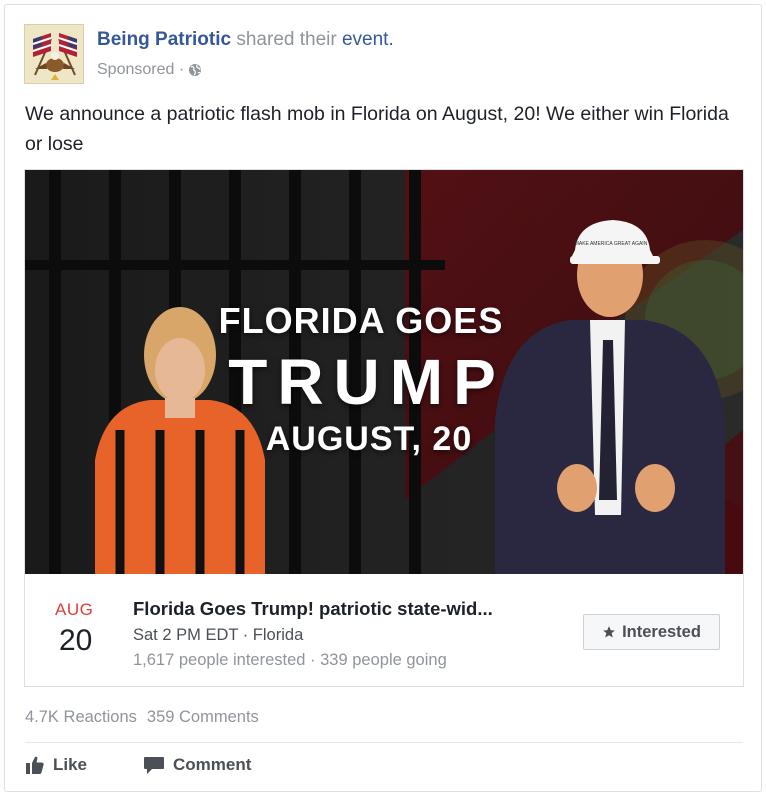 The image size is (766, 800). I want to click on reactions-count: 4.7K Reactions, so click(81, 717).